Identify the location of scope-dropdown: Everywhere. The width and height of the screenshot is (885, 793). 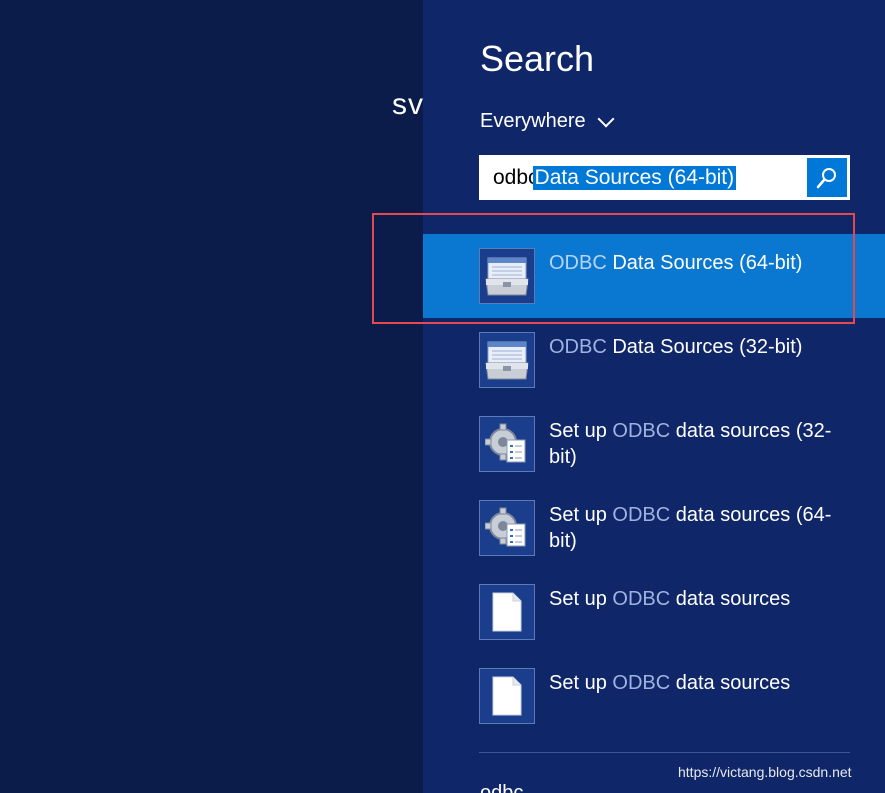
(547, 121).